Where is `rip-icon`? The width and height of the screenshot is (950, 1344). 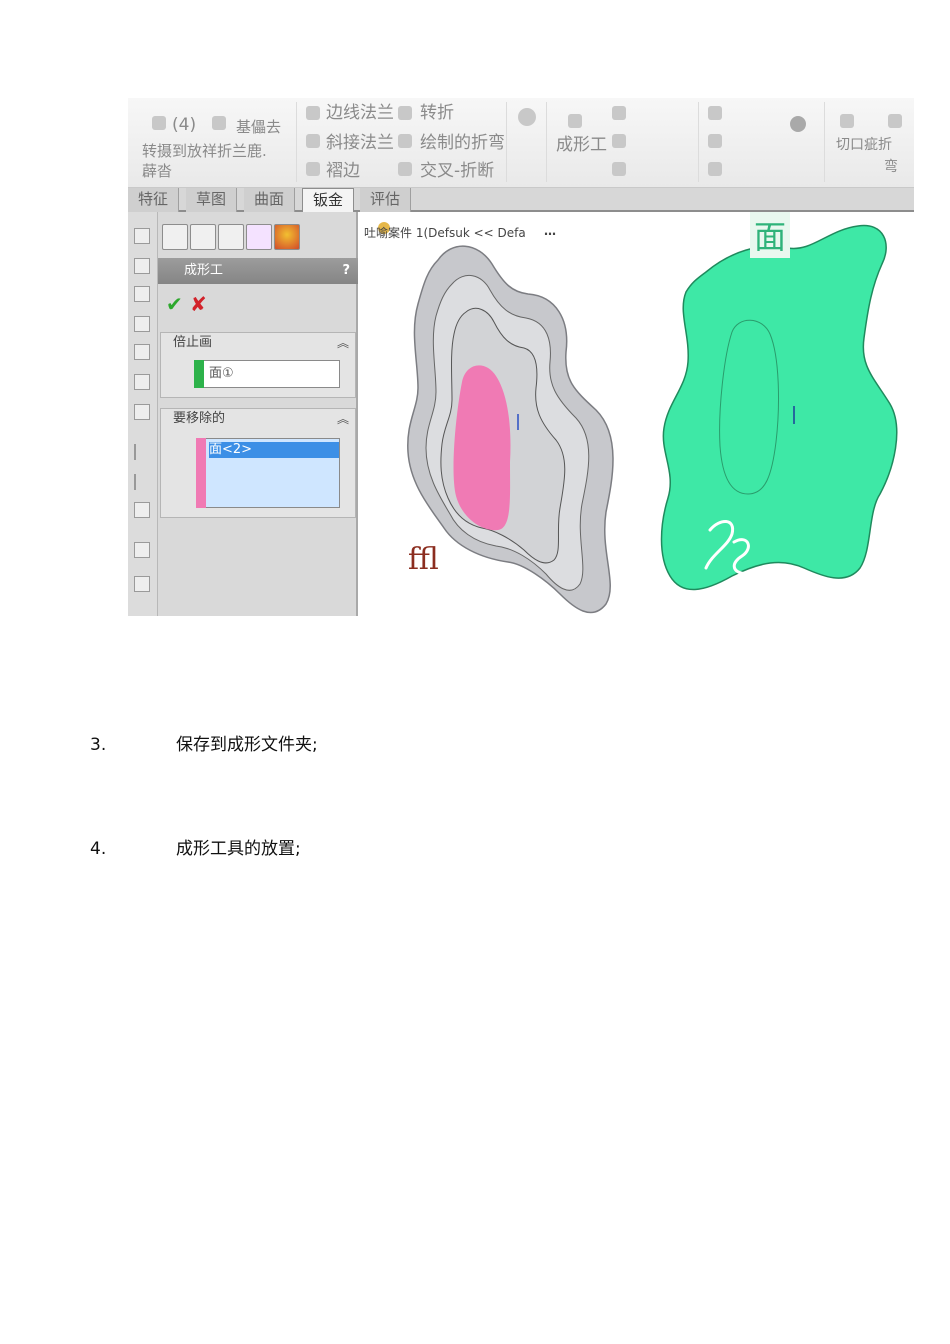
rip-icon is located at coordinates (715, 141).